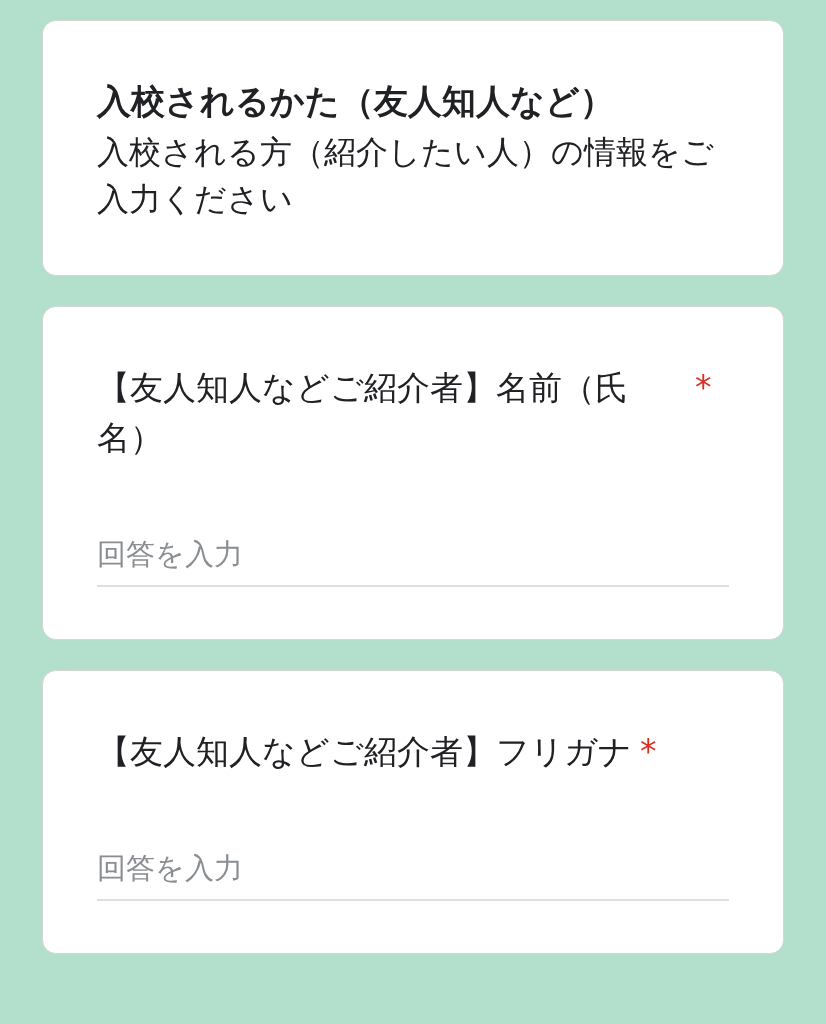 This screenshot has width=826, height=1024. Describe the element at coordinates (364, 752) in the screenshot. I see `question-label: 【友人知人などご紹介者】フリガナ` at that location.